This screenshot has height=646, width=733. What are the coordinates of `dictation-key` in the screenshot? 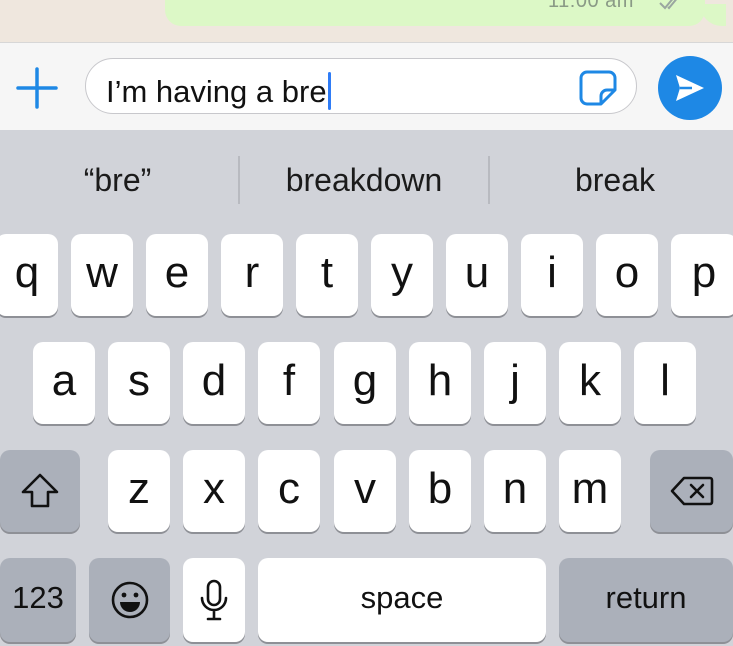 It's located at (214, 600).